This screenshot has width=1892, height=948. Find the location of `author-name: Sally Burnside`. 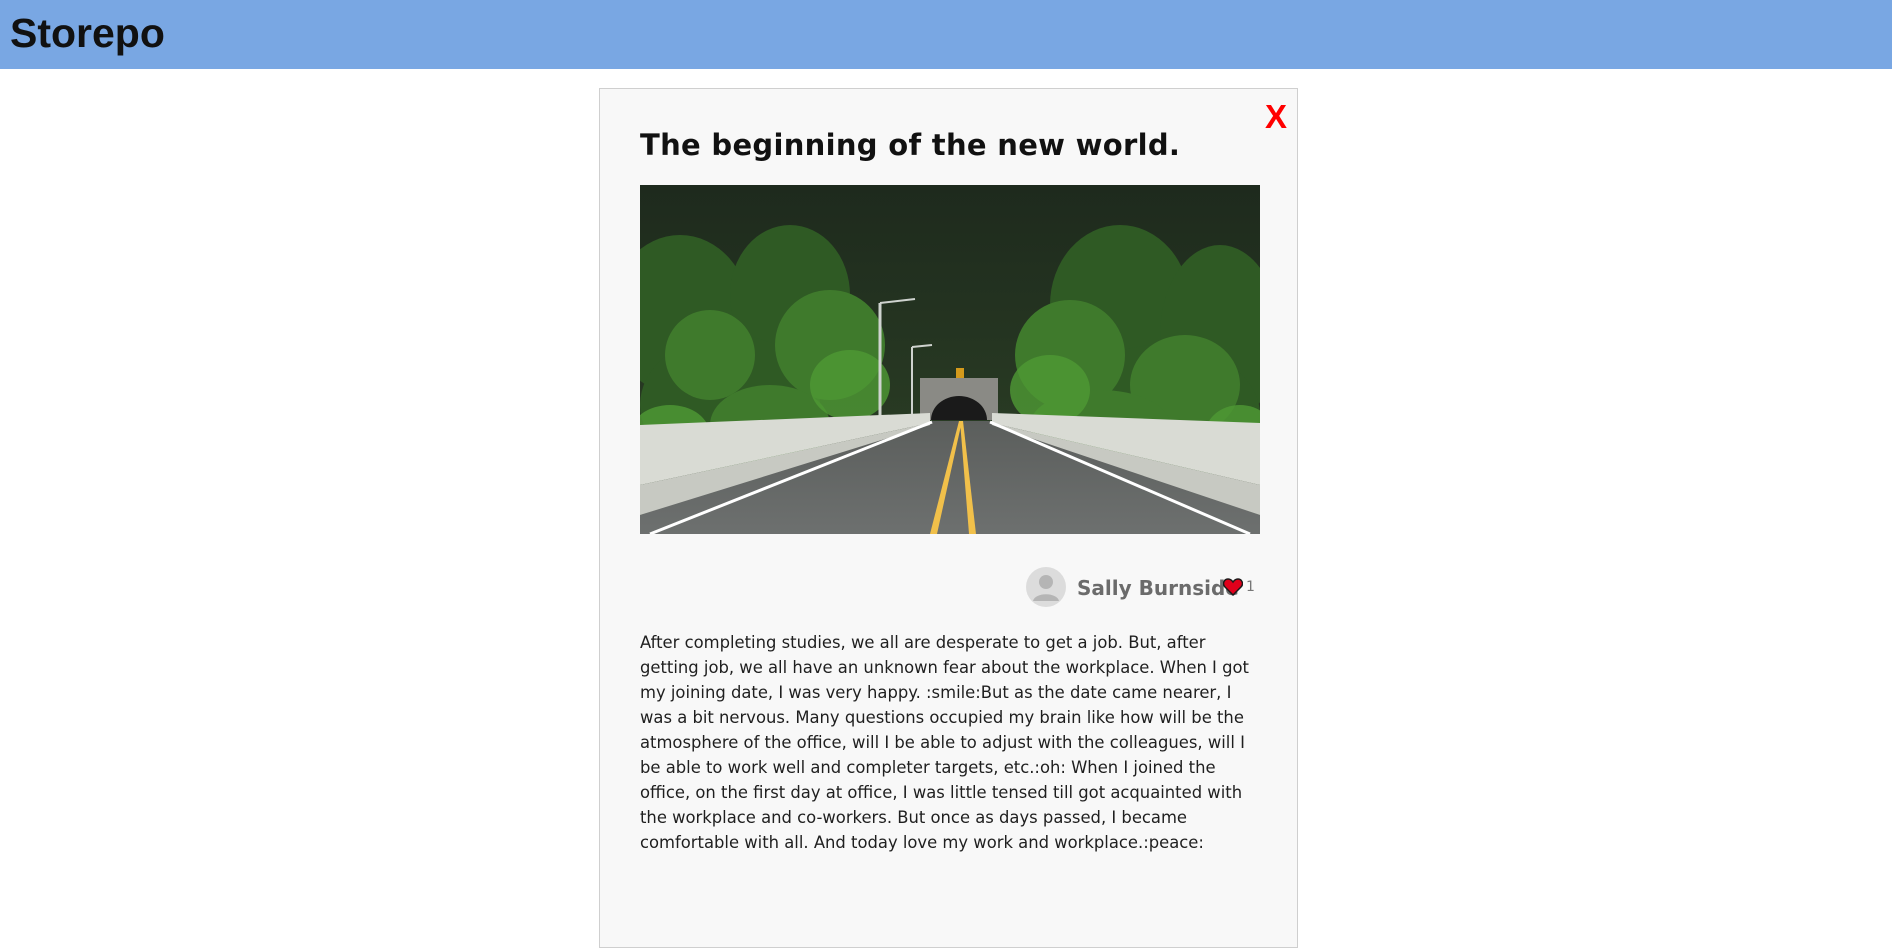

author-name: Sally Burnside is located at coordinates (1158, 588).